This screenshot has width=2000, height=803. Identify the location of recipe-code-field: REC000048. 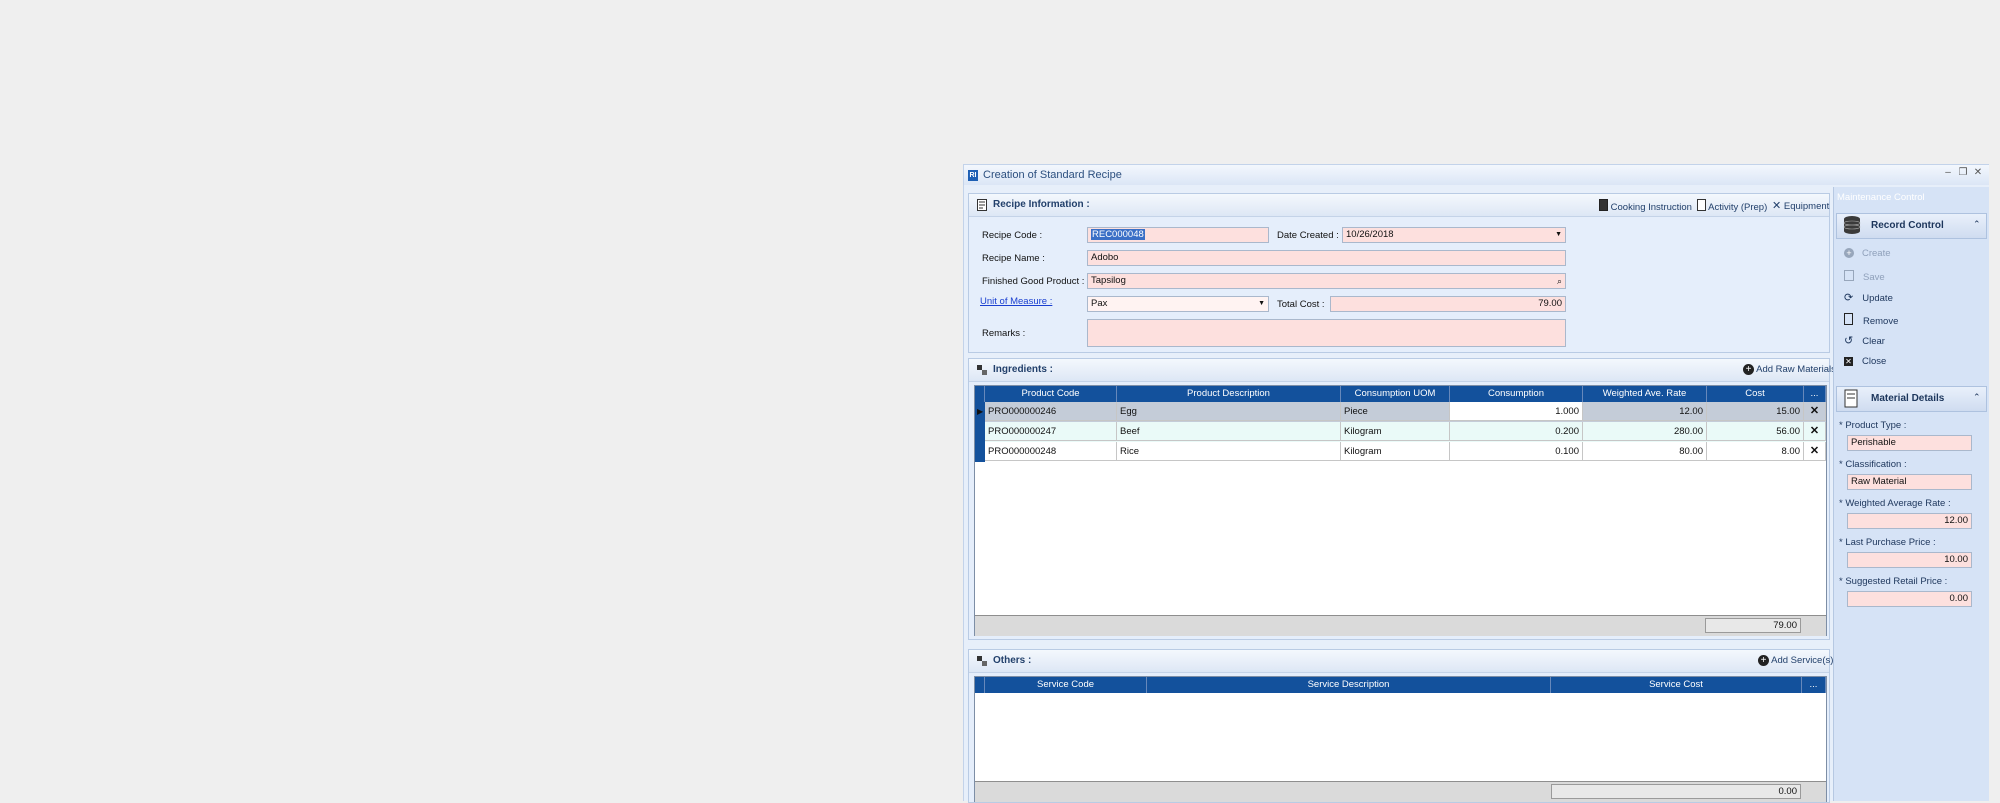
(1178, 235).